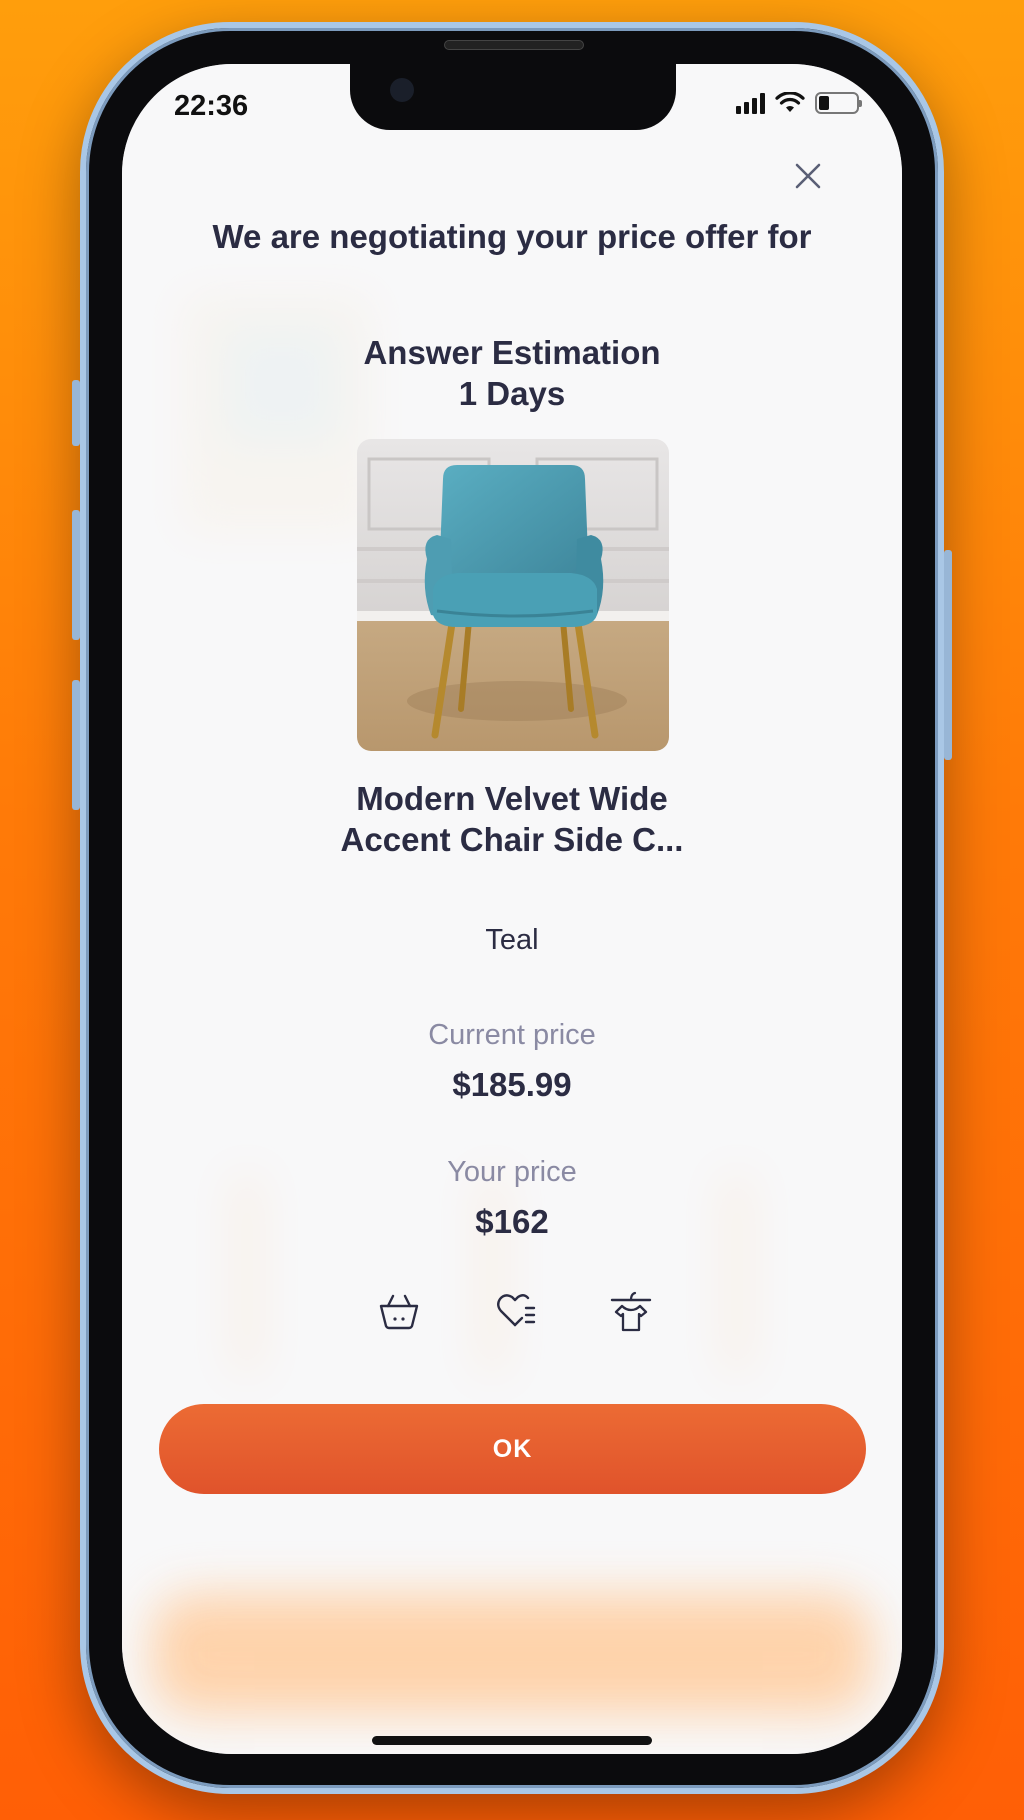  Describe the element at coordinates (211, 106) in the screenshot. I see `status-time: 22:36` at that location.